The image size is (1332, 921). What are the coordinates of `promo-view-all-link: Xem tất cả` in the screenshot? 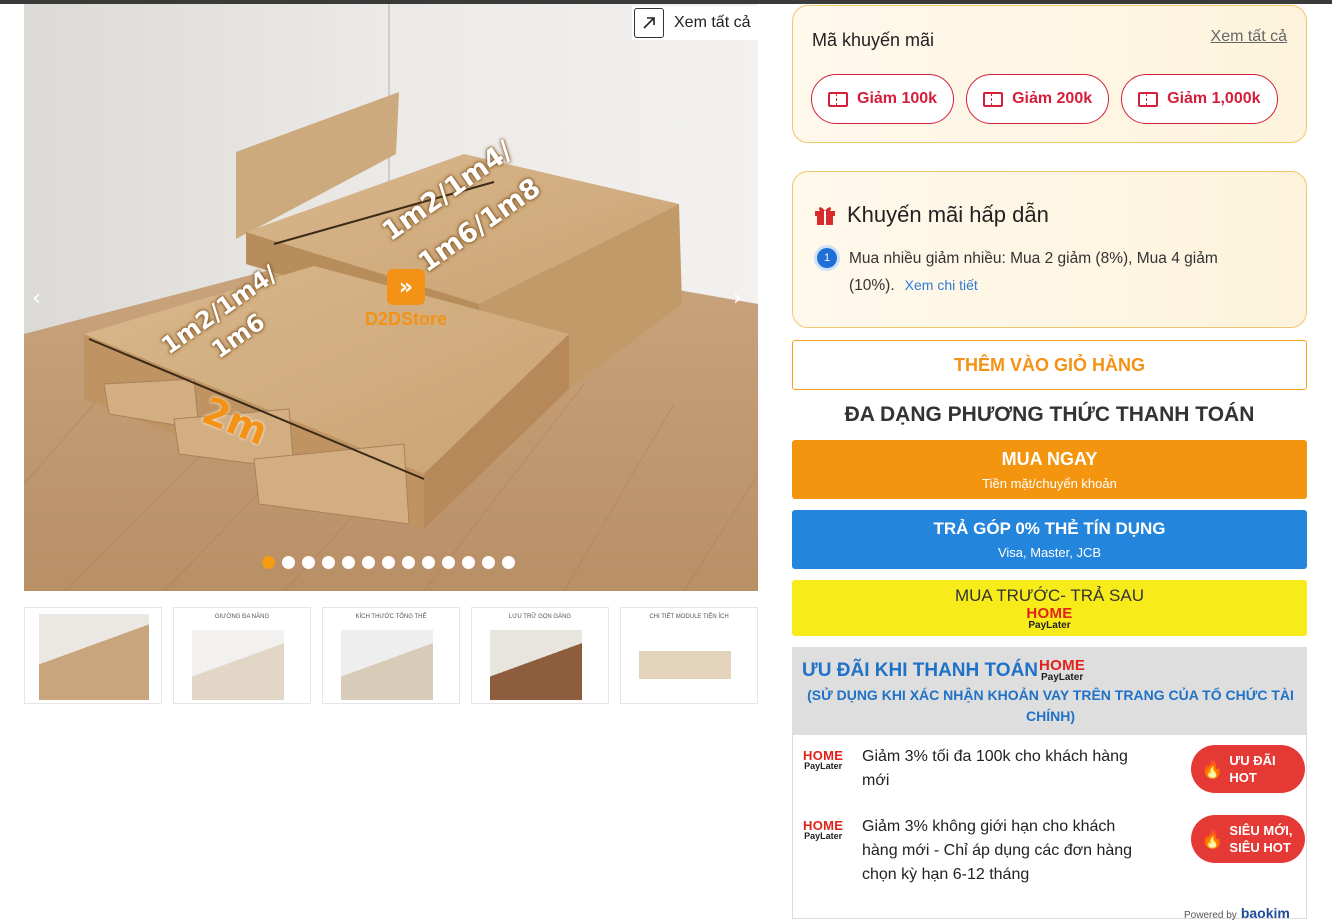 It's located at (1249, 37).